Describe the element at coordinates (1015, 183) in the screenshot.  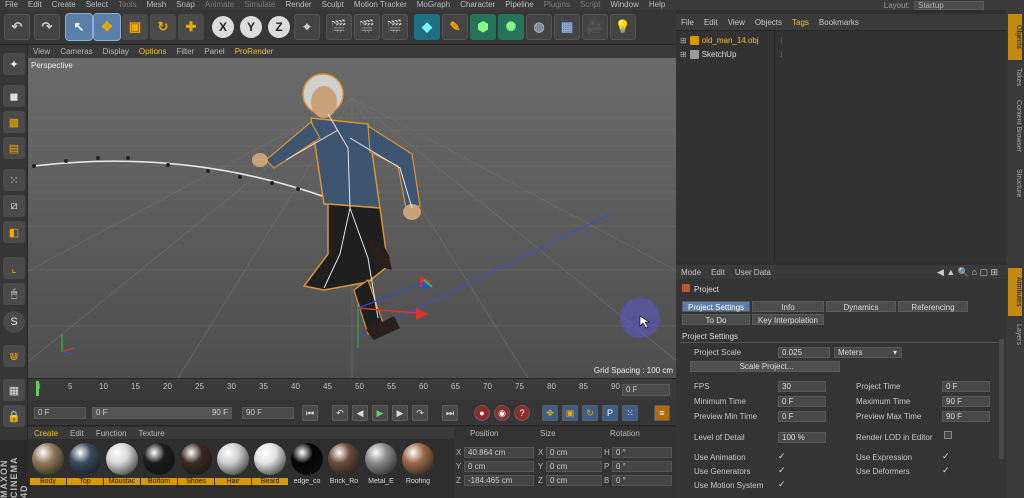
I see `side-tab-structure: Structure` at that location.